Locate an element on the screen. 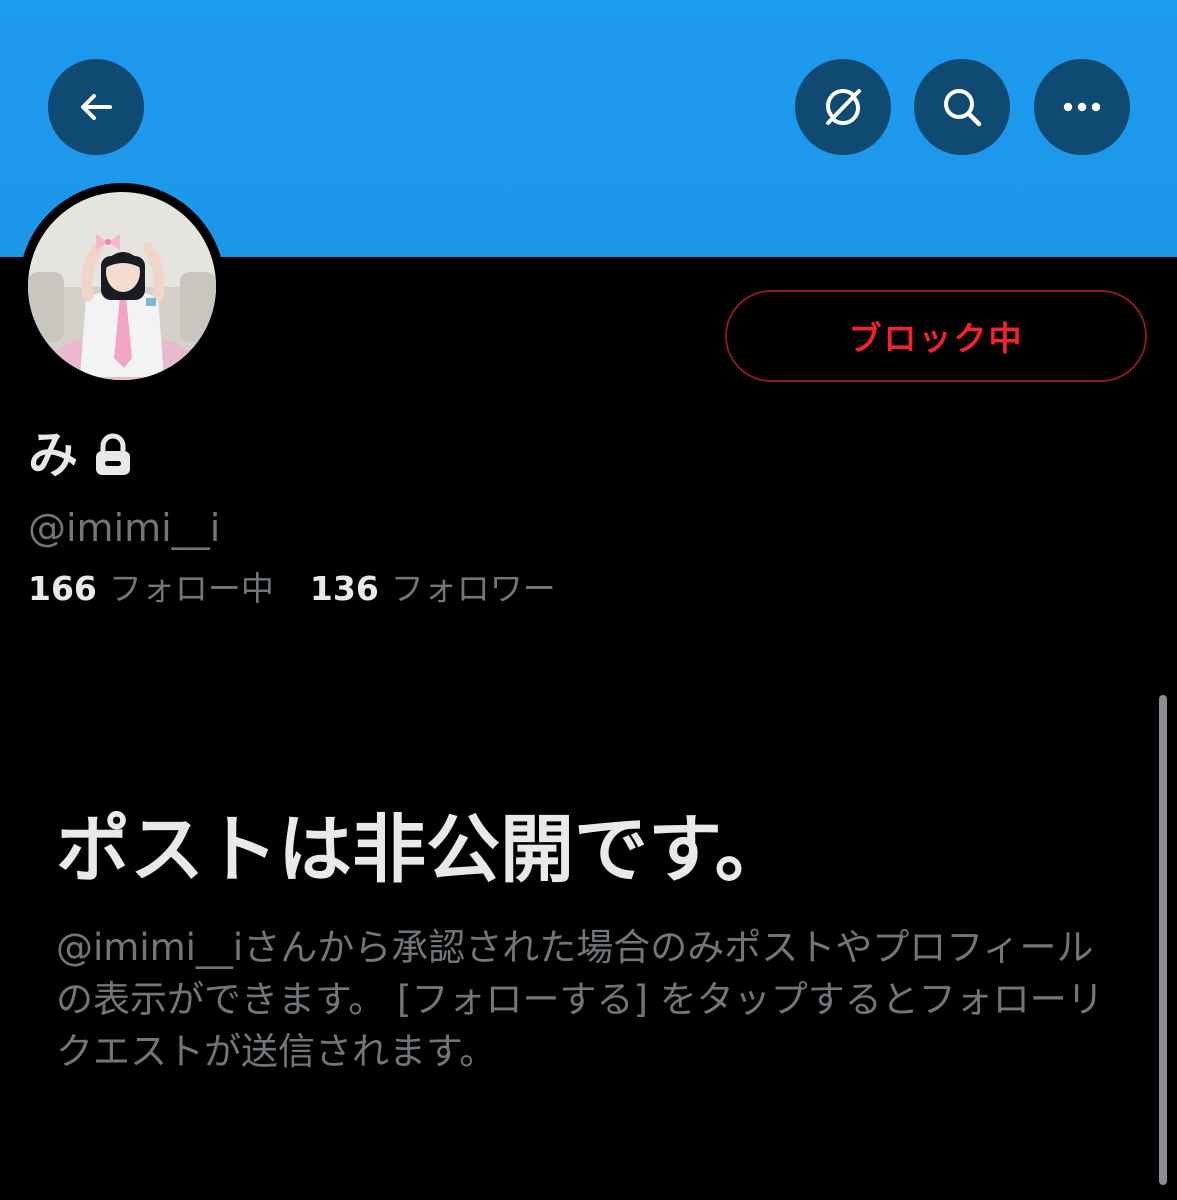 Image resolution: width=1177 pixels, height=1200 pixels. followers-label: フォロワー is located at coordinates (473, 588).